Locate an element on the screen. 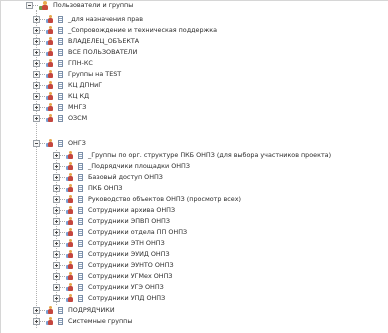 The height and width of the screenshot is (333, 388). tree-root-node: Пользователи и группы is located at coordinates (79, 5).